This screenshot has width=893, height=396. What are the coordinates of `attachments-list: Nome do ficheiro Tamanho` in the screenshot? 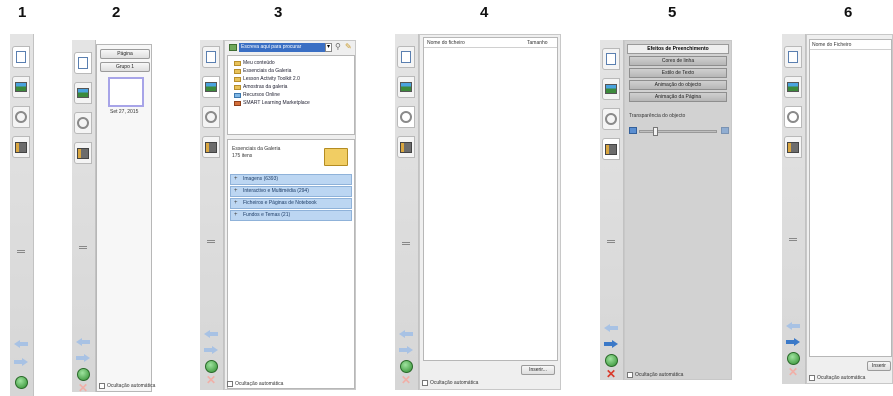 It's located at (490, 199).